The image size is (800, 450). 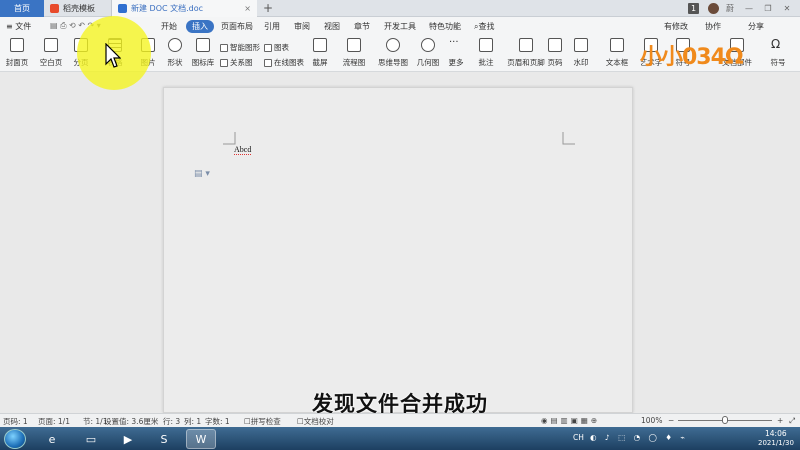 I want to click on menu-search: ⌕查找, so click(x=484, y=26).